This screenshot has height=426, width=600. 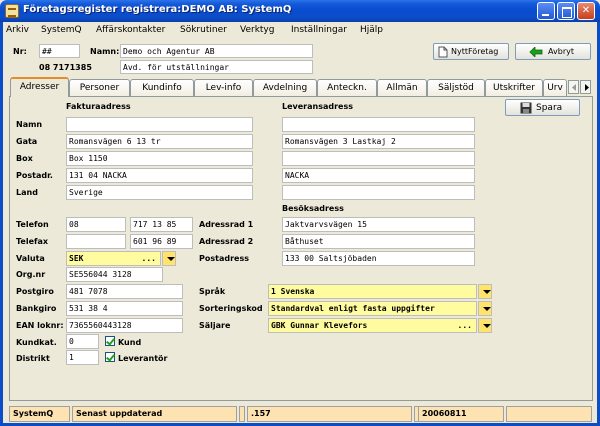 What do you see at coordinates (159, 158) in the screenshot?
I see `faktura-box-field: Box 1150` at bounding box center [159, 158].